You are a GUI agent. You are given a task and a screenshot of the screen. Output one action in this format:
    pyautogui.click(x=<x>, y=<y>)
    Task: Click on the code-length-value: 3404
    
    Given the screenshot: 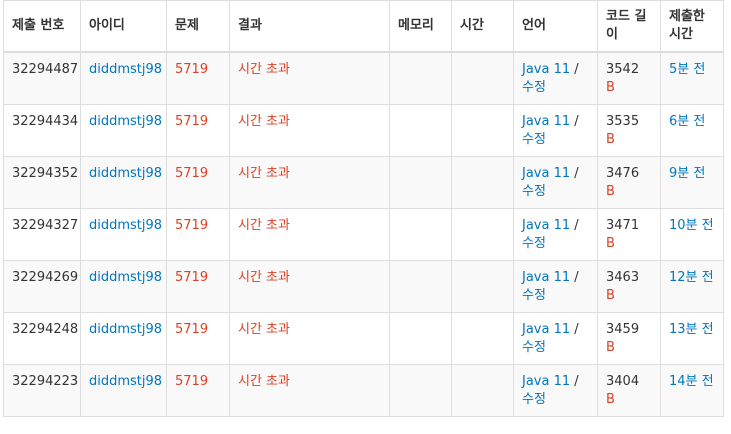 What is the action you would take?
    pyautogui.click(x=623, y=381)
    